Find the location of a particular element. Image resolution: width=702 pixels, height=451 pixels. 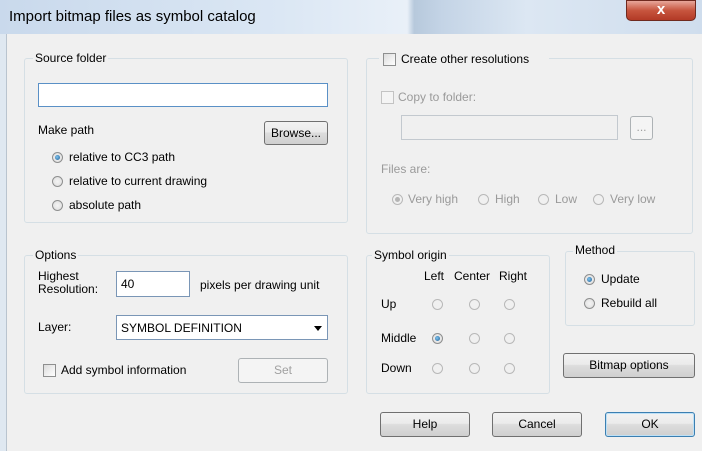

close-icon: x is located at coordinates (661, 9).